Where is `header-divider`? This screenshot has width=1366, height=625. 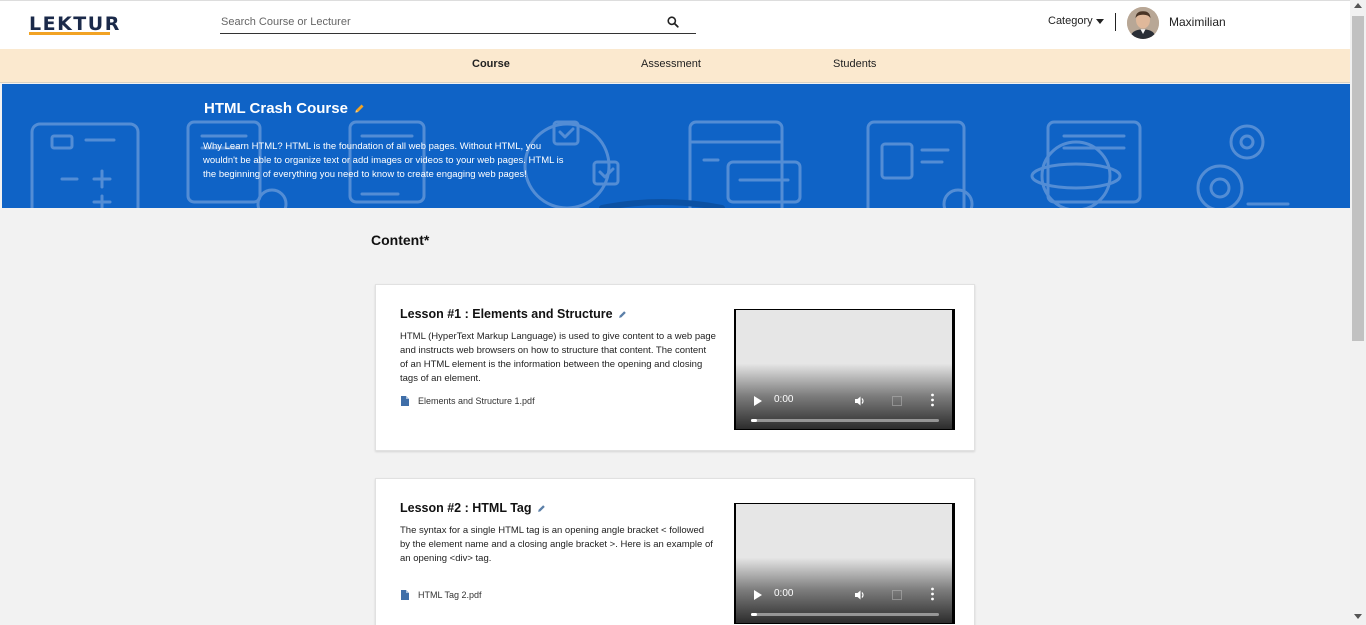
header-divider is located at coordinates (1115, 22).